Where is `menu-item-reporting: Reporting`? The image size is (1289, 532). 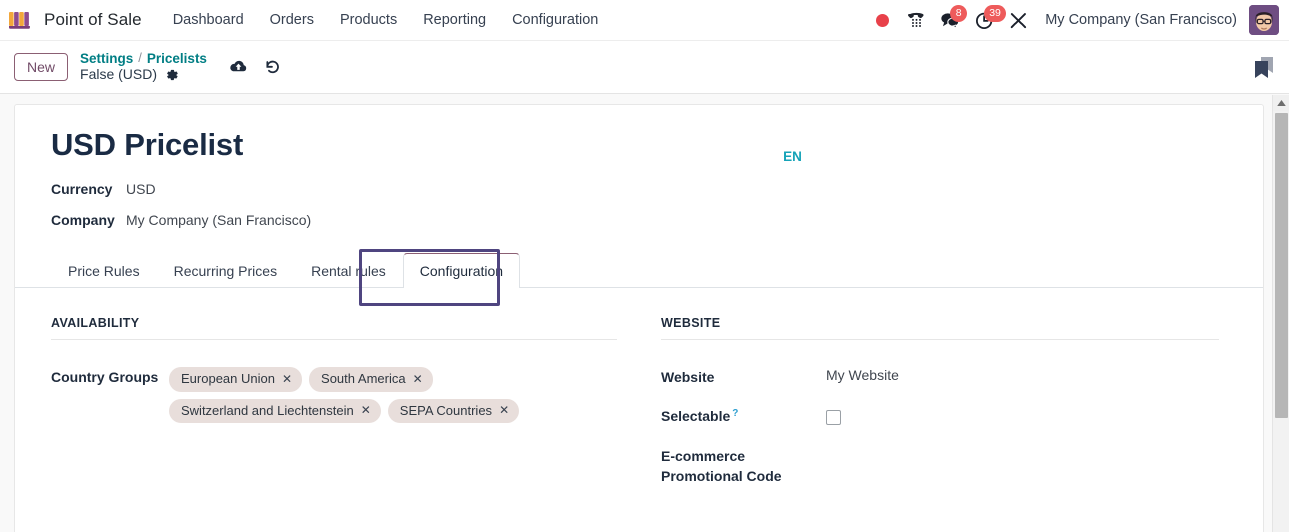 menu-item-reporting: Reporting is located at coordinates (454, 20).